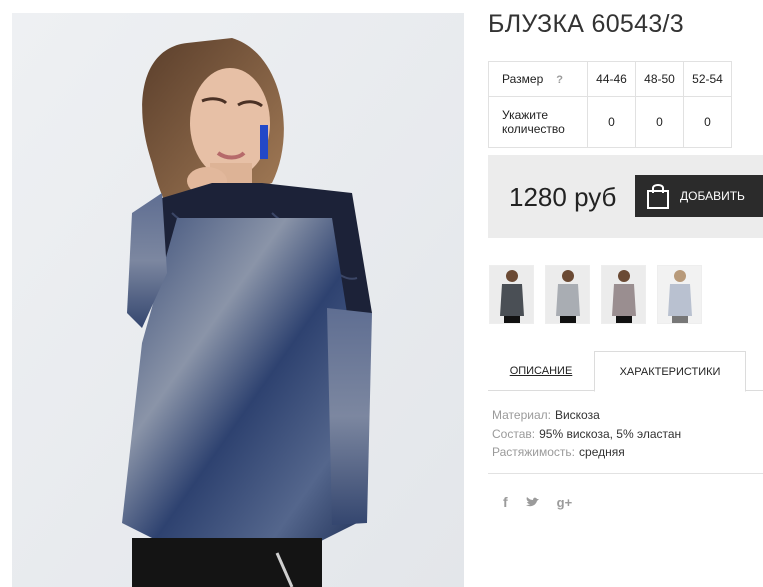 This screenshot has width=763, height=587. I want to click on size-option: 44-46, so click(611, 79).